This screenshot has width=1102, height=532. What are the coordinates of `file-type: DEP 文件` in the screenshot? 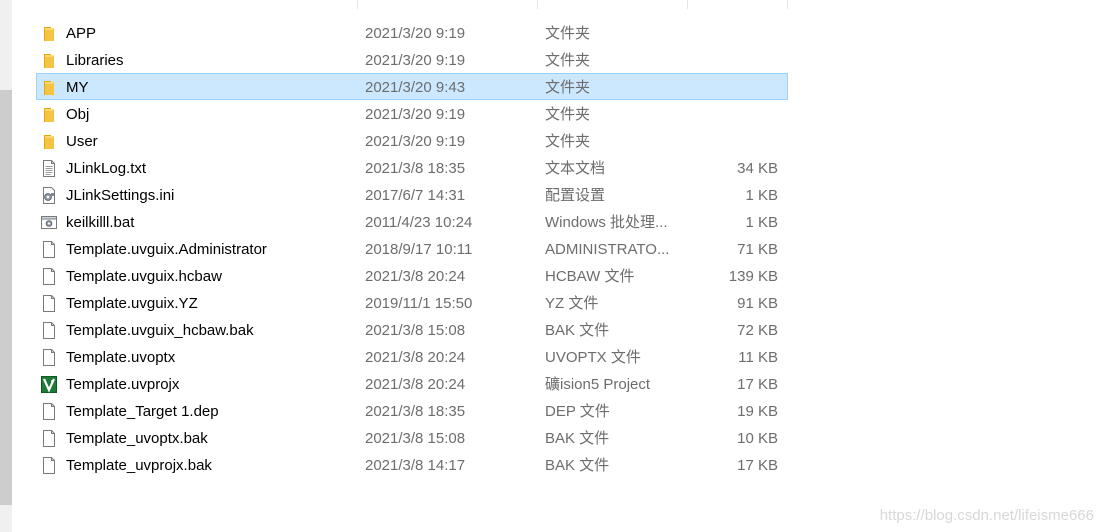 It's located at (577, 411).